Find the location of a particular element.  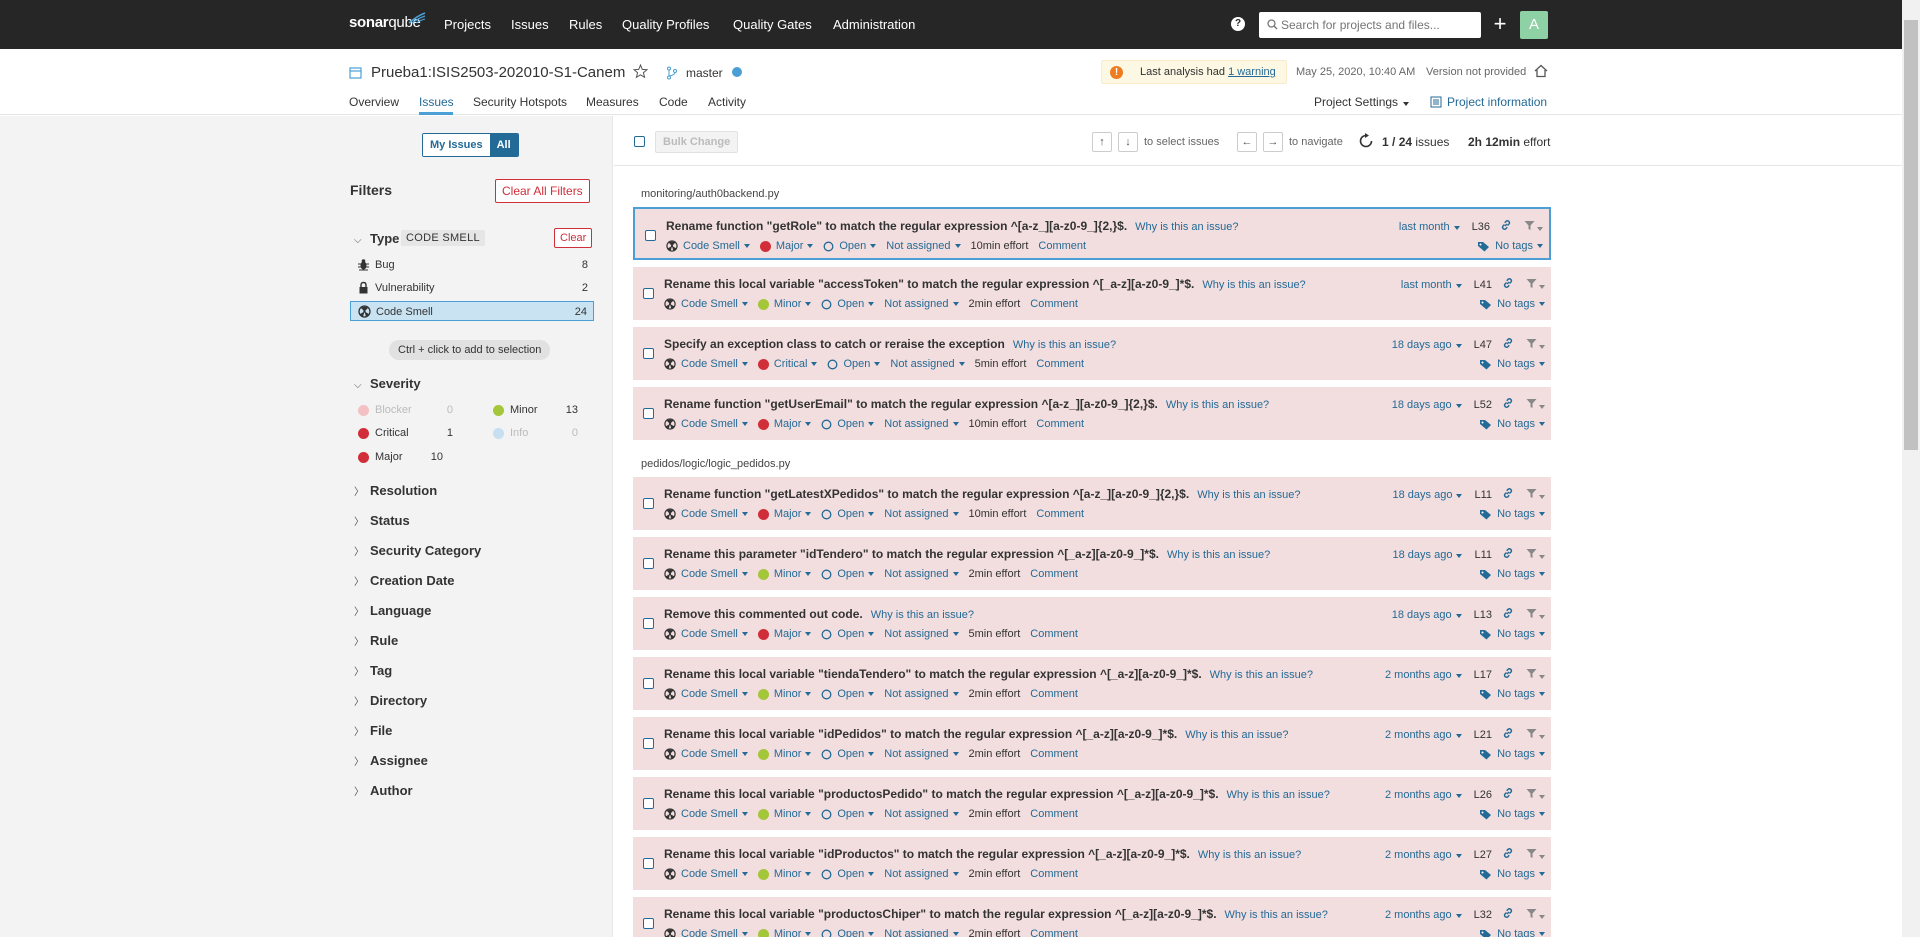

severity-info: Info 0 is located at coordinates (540, 434).